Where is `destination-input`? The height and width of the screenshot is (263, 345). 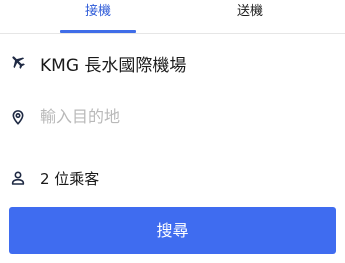 destination-input is located at coordinates (180, 116).